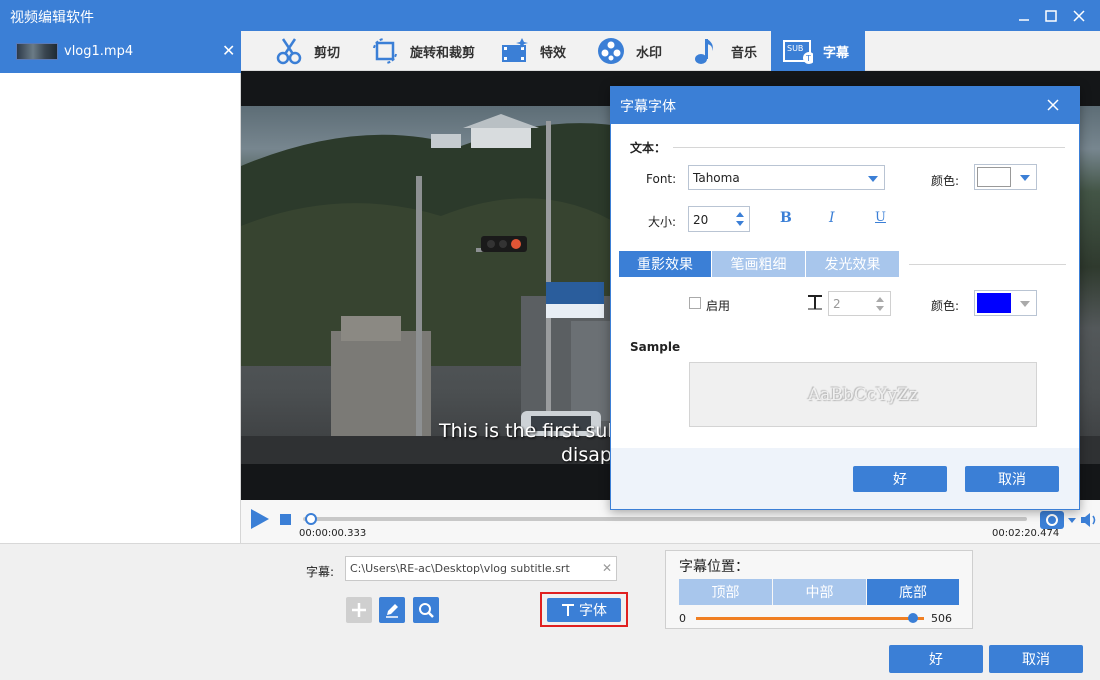 The image size is (1100, 680). I want to click on close-window-button, so click(1079, 15).